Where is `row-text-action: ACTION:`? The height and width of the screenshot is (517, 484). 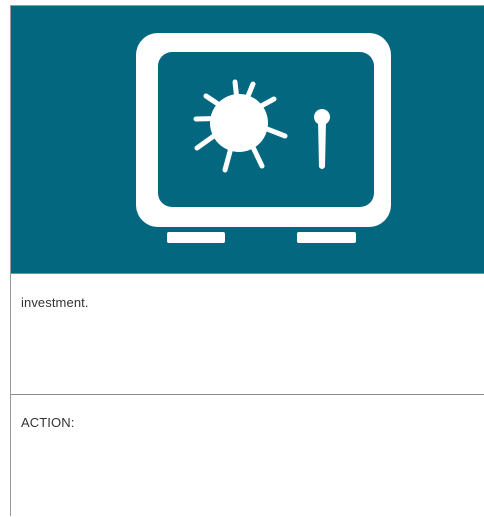 row-text-action: ACTION: is located at coordinates (48, 422).